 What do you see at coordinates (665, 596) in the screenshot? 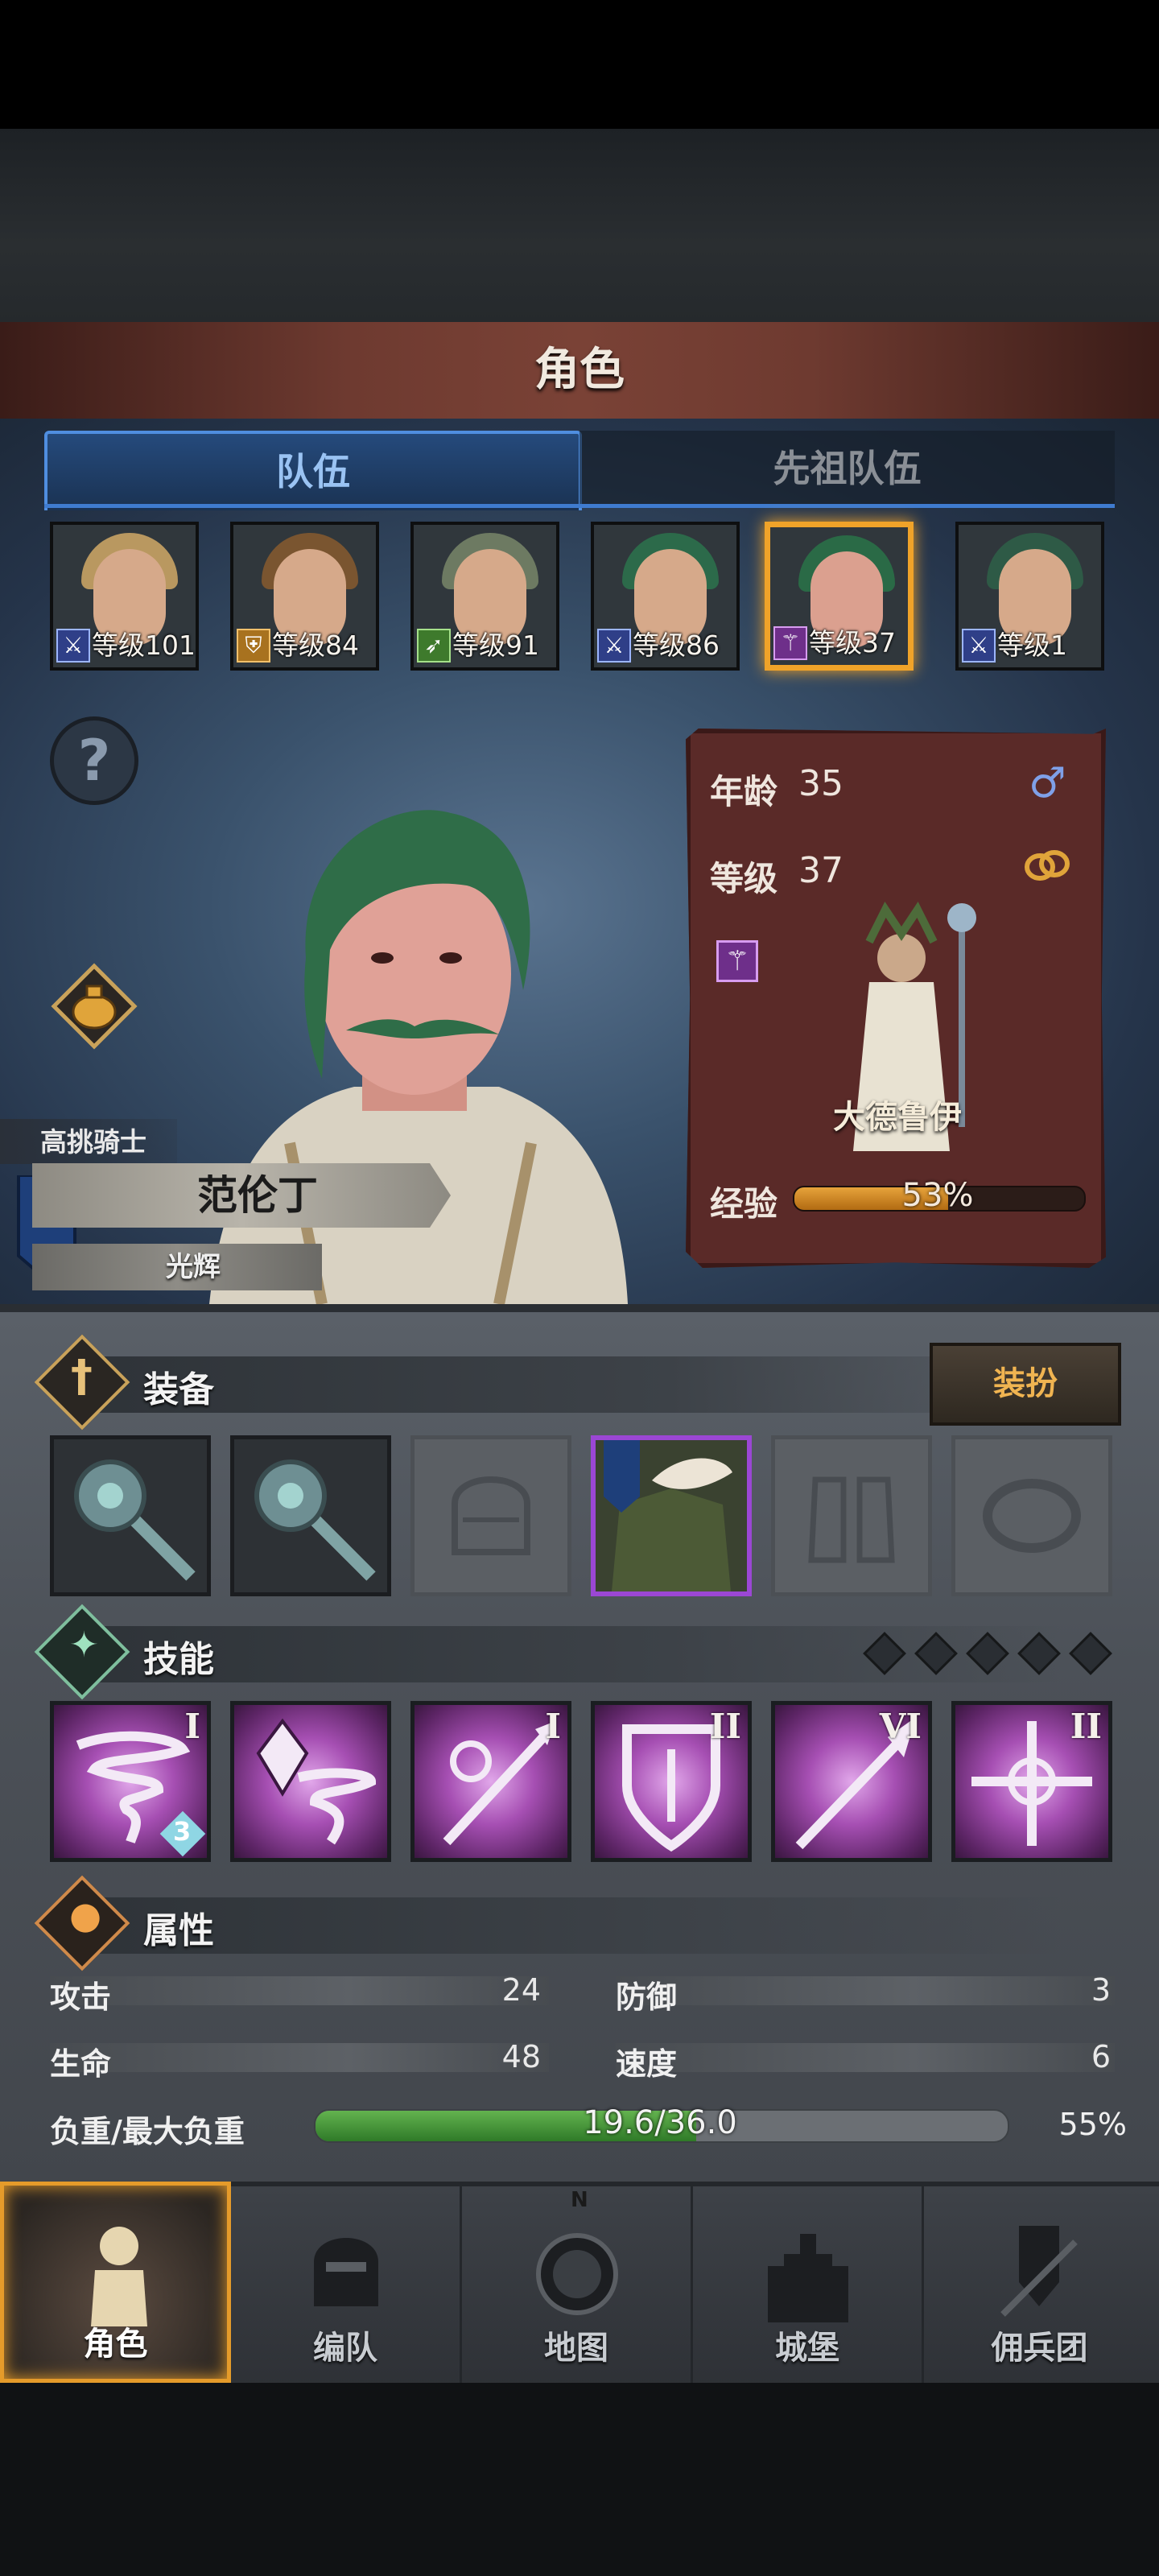
I see `party-portrait-4: ⚔ 等级86` at bounding box center [665, 596].